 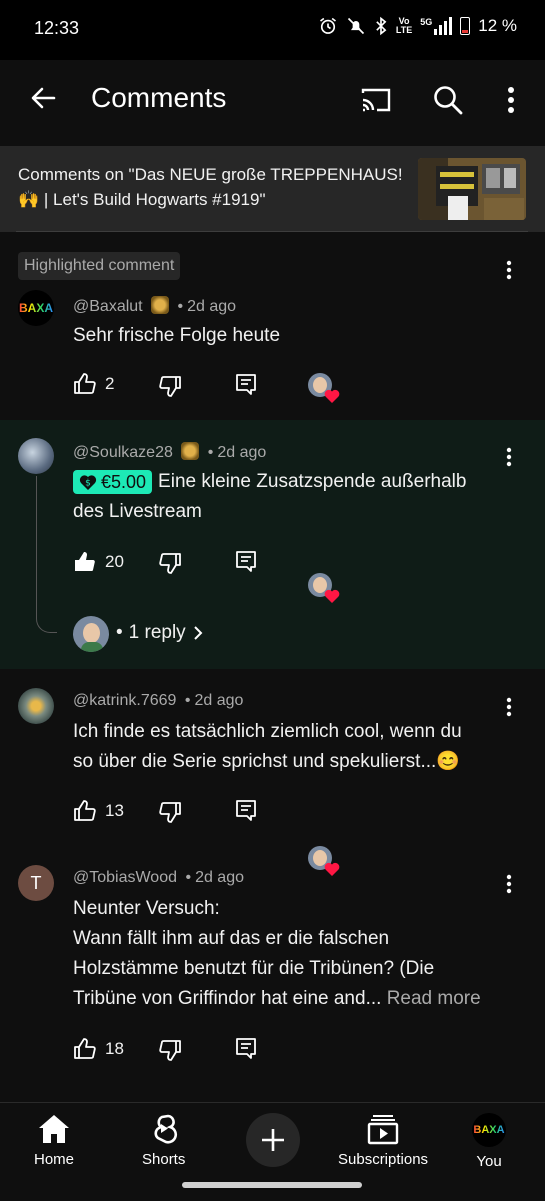 What do you see at coordinates (114, 810) in the screenshot?
I see `like-count: 13` at bounding box center [114, 810].